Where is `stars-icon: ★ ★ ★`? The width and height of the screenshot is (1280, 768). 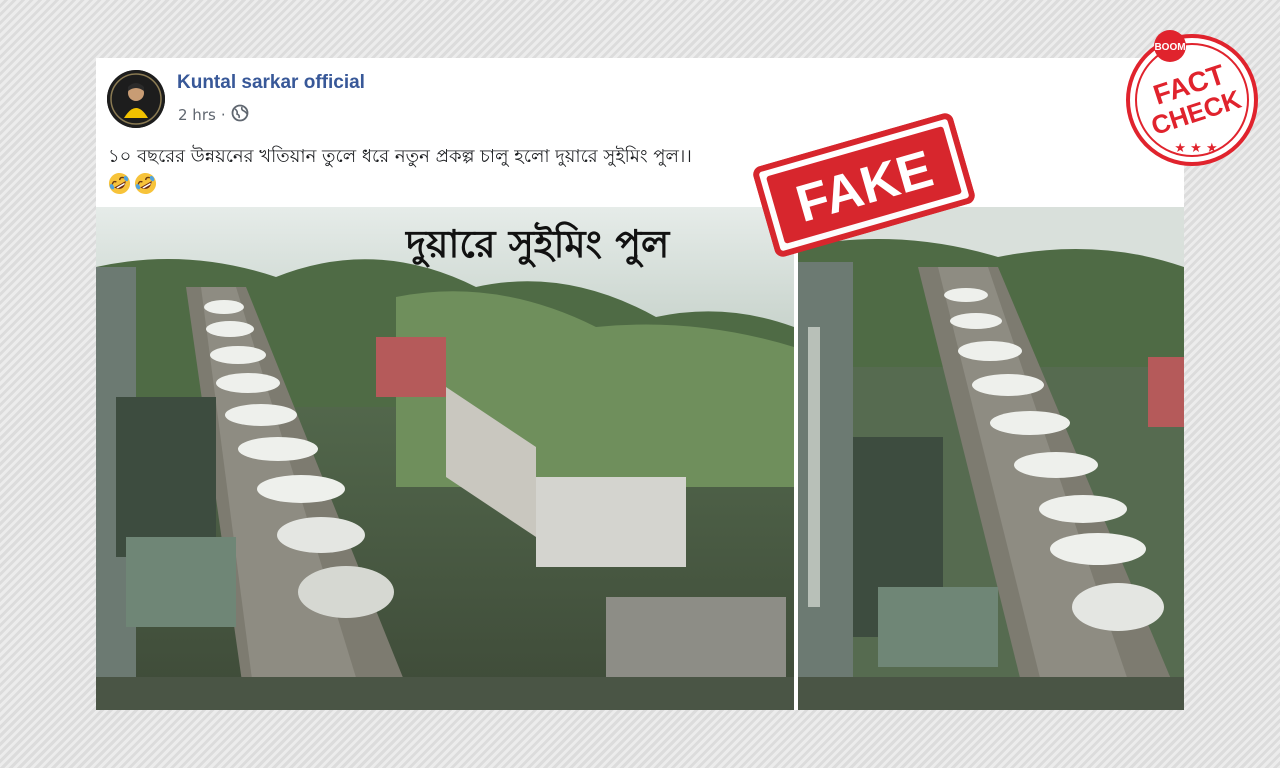
stars-icon: ★ ★ ★ is located at coordinates (1195, 148).